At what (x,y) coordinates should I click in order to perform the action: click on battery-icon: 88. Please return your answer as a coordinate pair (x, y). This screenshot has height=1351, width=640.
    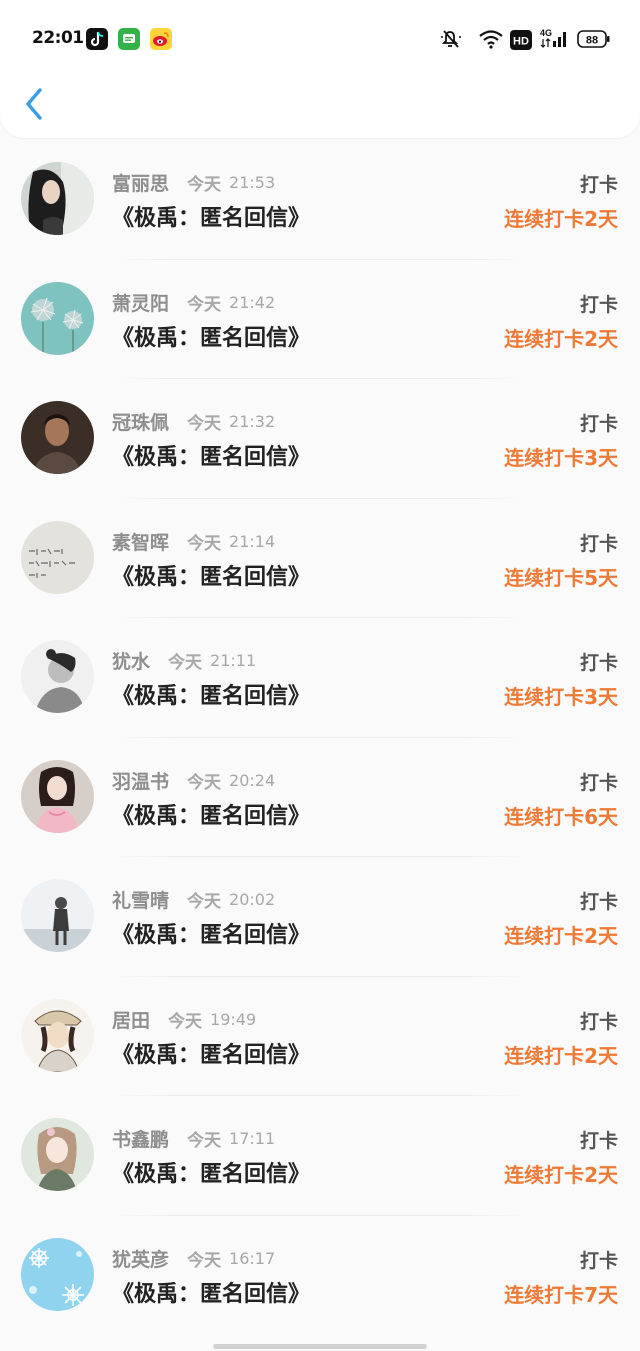
    Looking at the image, I should click on (594, 41).